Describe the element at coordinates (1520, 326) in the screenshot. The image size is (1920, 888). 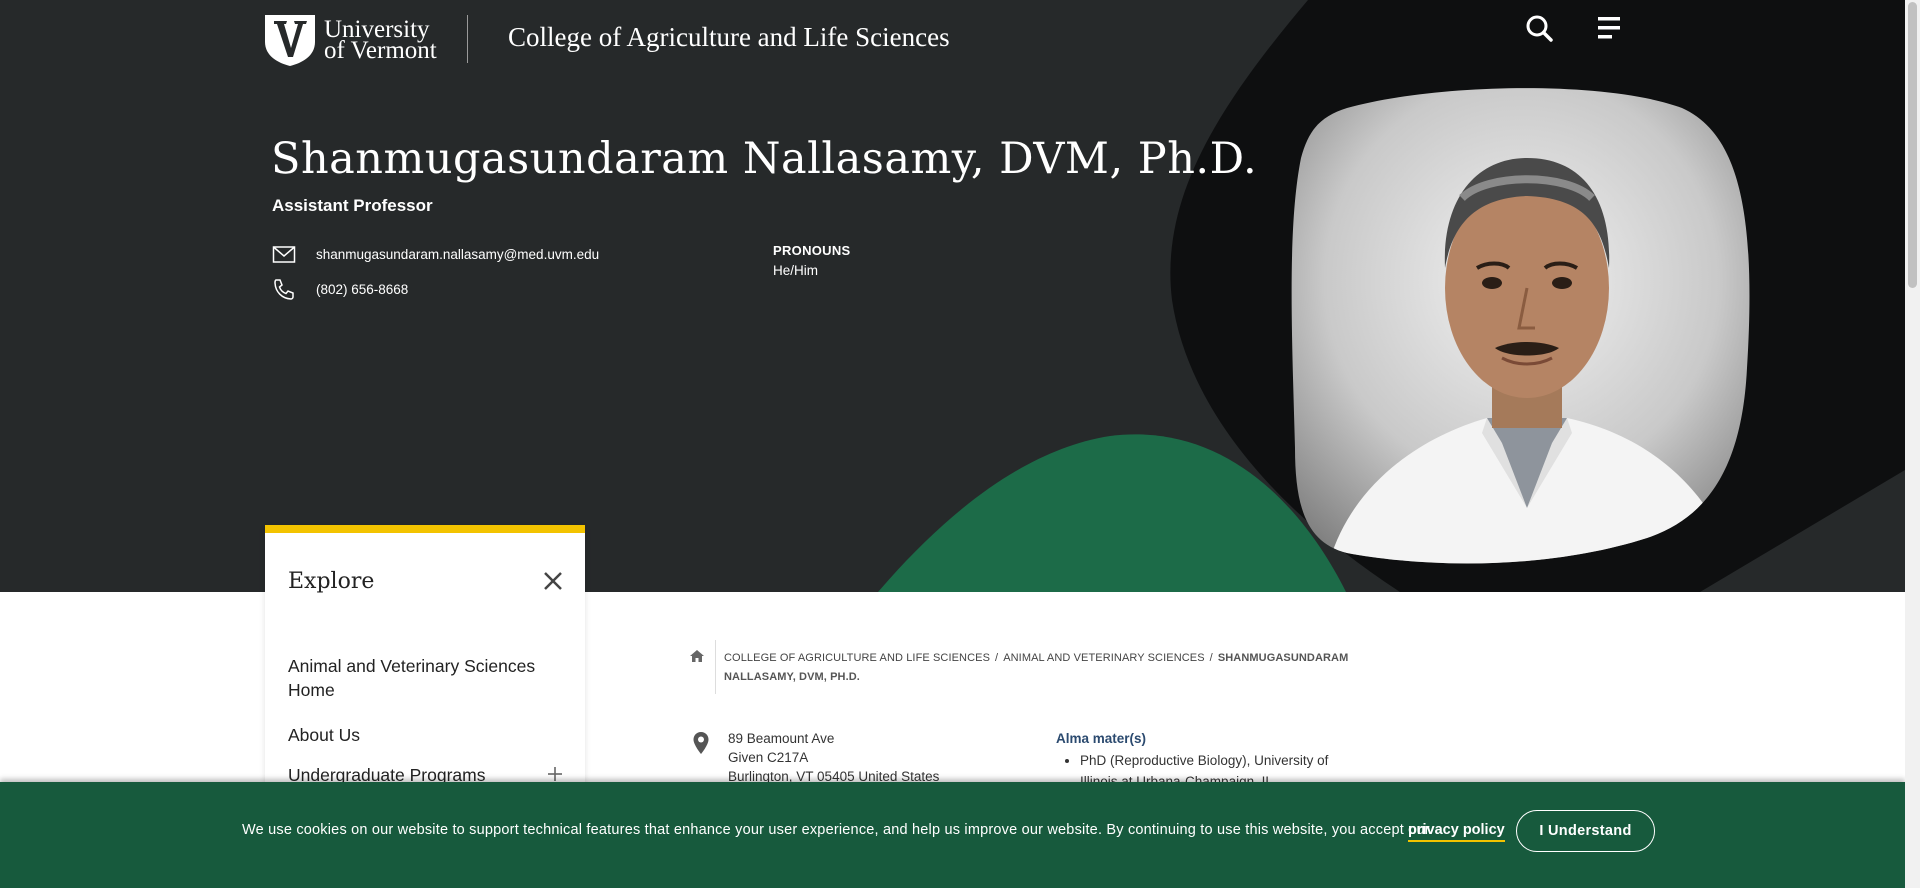
I see `profile-photo` at that location.